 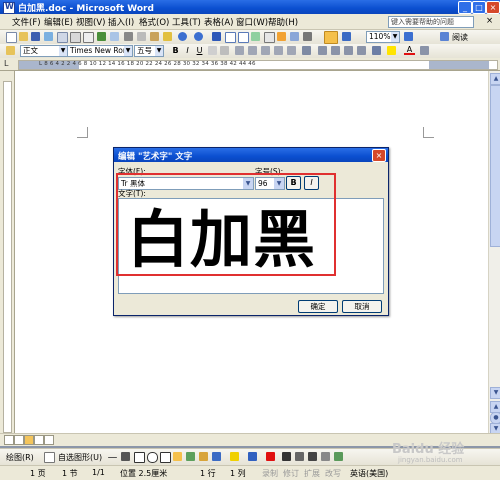 What do you see at coordinates (198, 36) in the screenshot?
I see `redo-icon` at bounding box center [198, 36].